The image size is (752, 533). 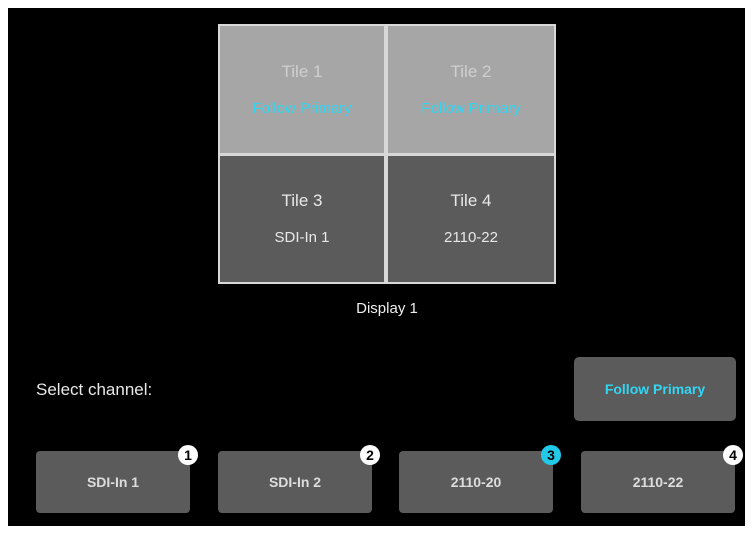 I want to click on channel-number-badge: 1, so click(x=188, y=455).